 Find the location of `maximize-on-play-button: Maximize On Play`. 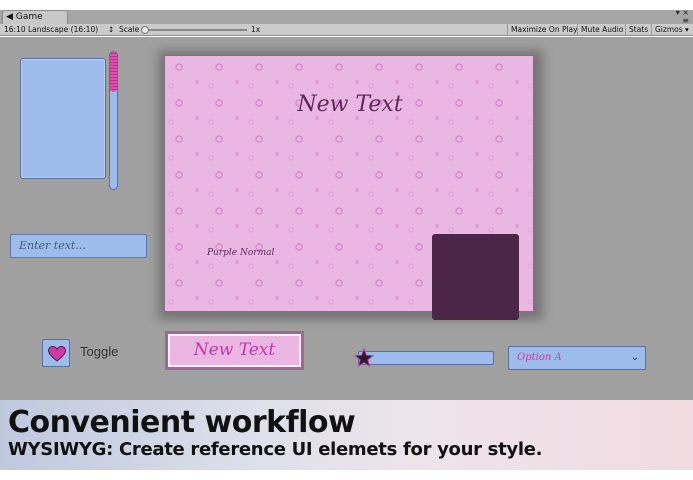

maximize-on-play-button: Maximize On Play is located at coordinates (544, 30).